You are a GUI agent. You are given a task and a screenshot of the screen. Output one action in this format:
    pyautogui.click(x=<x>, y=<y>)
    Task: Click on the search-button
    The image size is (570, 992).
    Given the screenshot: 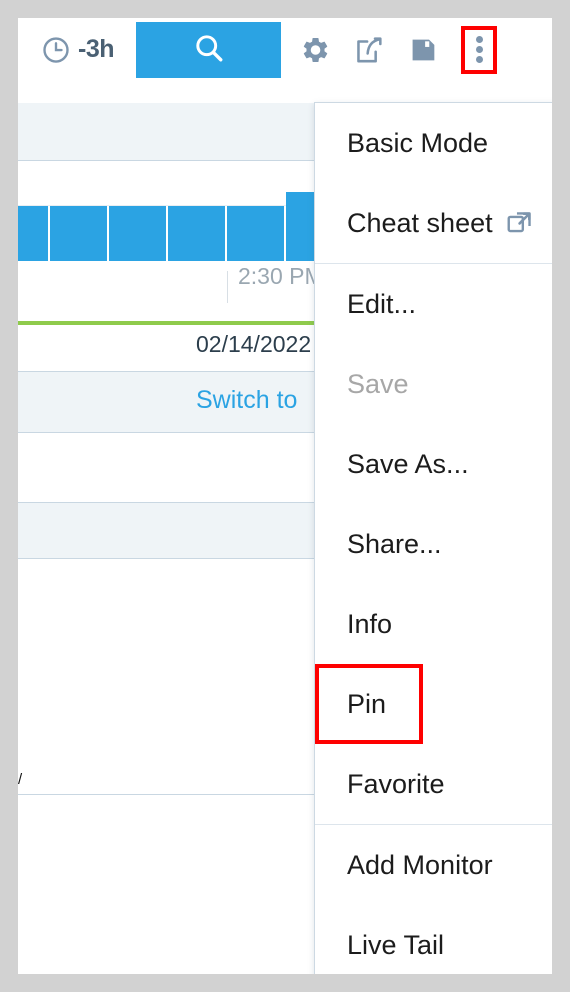 What is the action you would take?
    pyautogui.click(x=208, y=49)
    